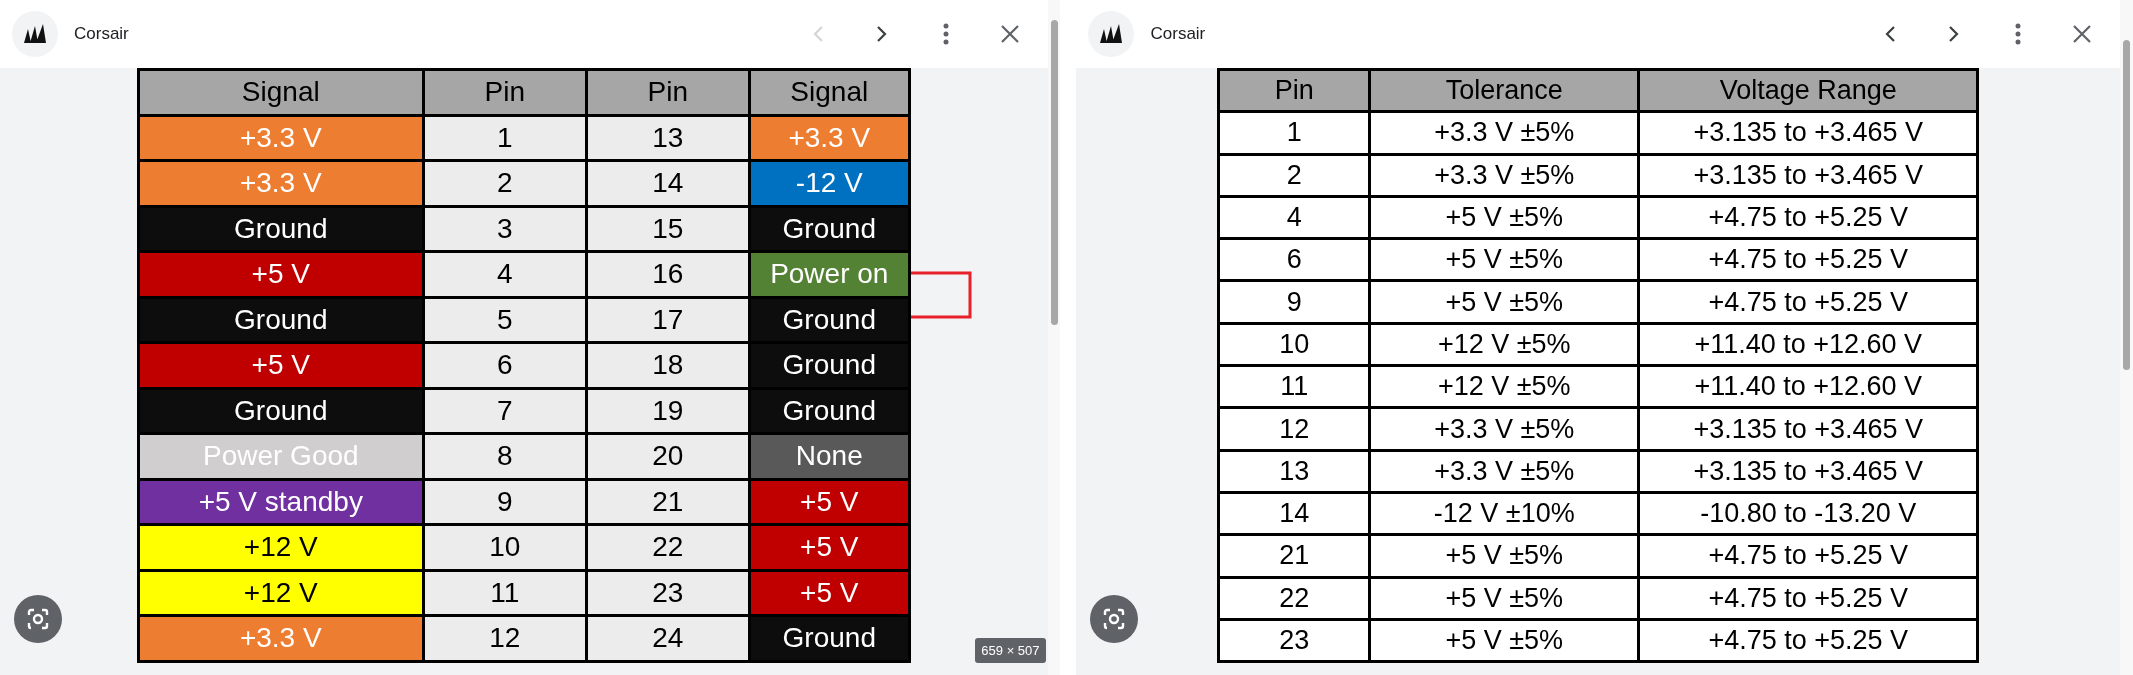 This screenshot has height=675, width=2133. What do you see at coordinates (504, 456) in the screenshot?
I see `table-cell: 8` at bounding box center [504, 456].